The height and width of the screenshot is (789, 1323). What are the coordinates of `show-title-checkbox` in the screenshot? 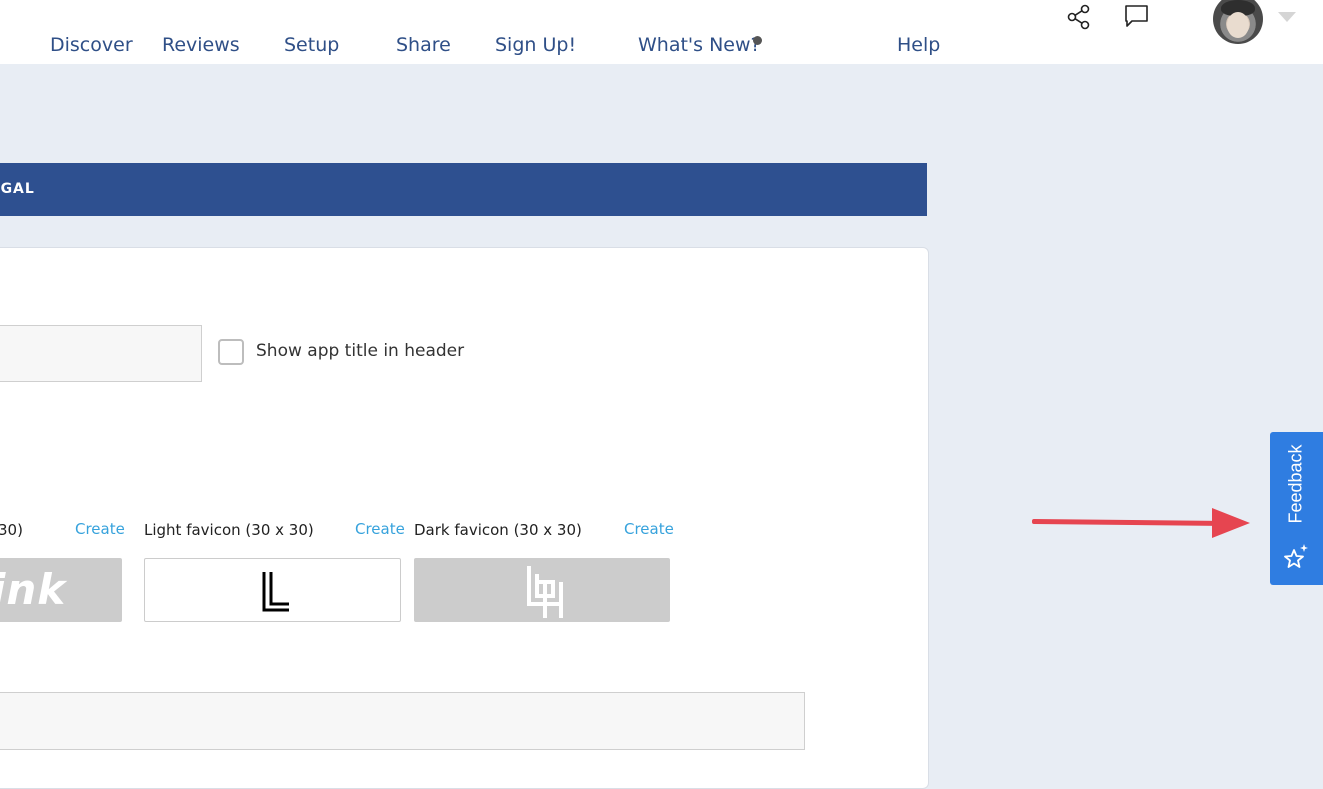 It's located at (231, 352).